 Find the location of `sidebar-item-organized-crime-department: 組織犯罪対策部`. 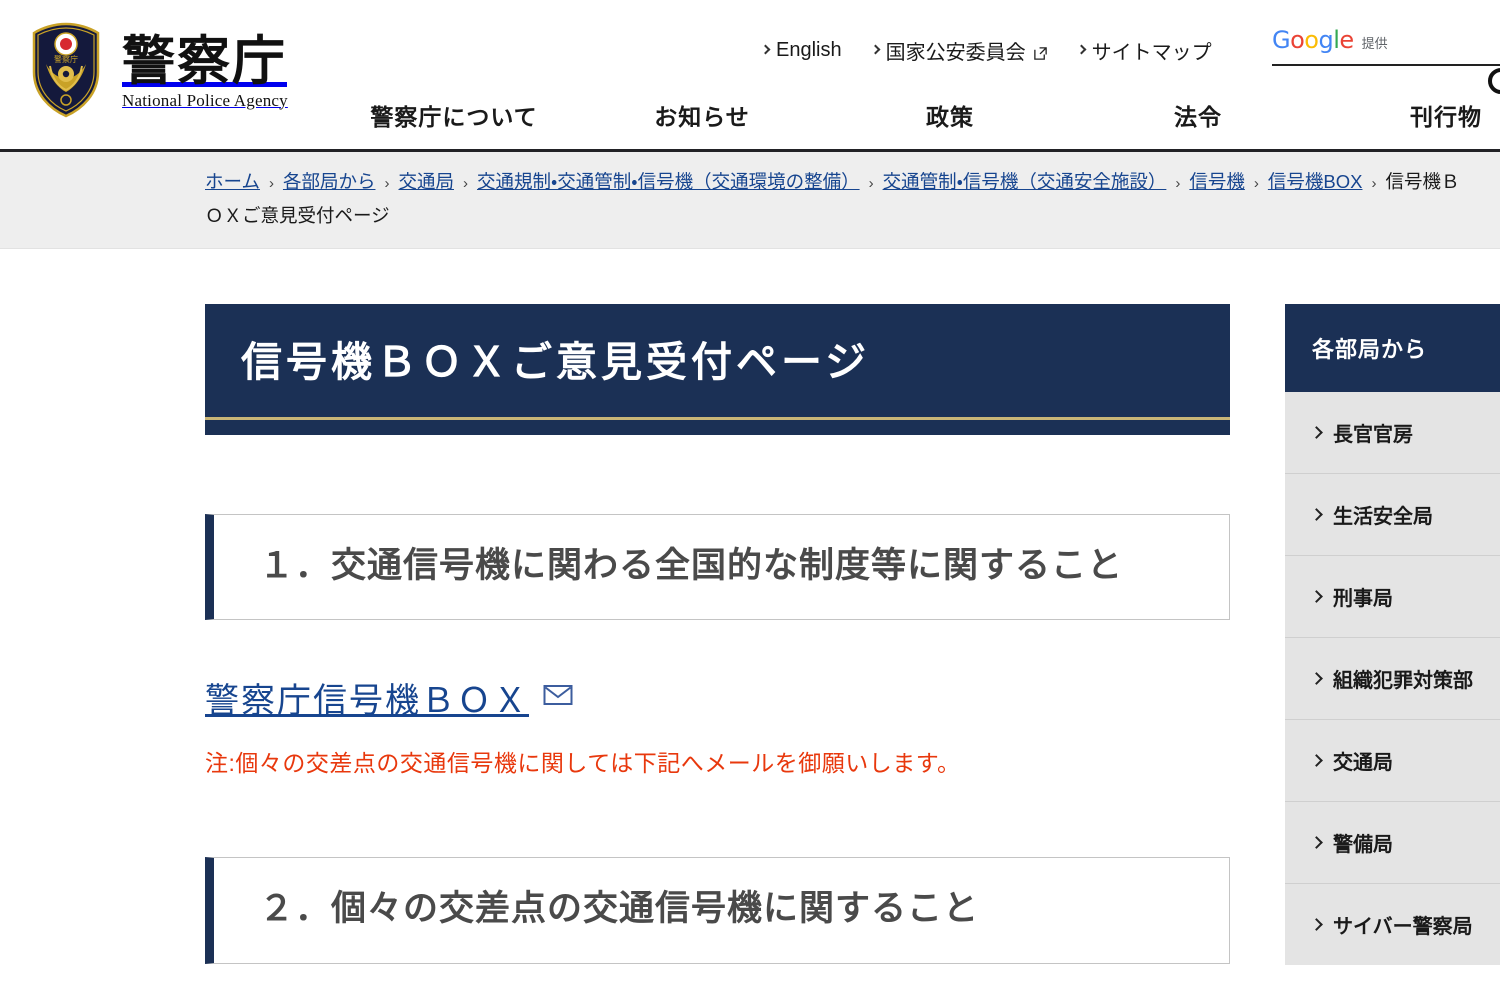

sidebar-item-organized-crime-department: 組織犯罪対策部 is located at coordinates (1392, 678).